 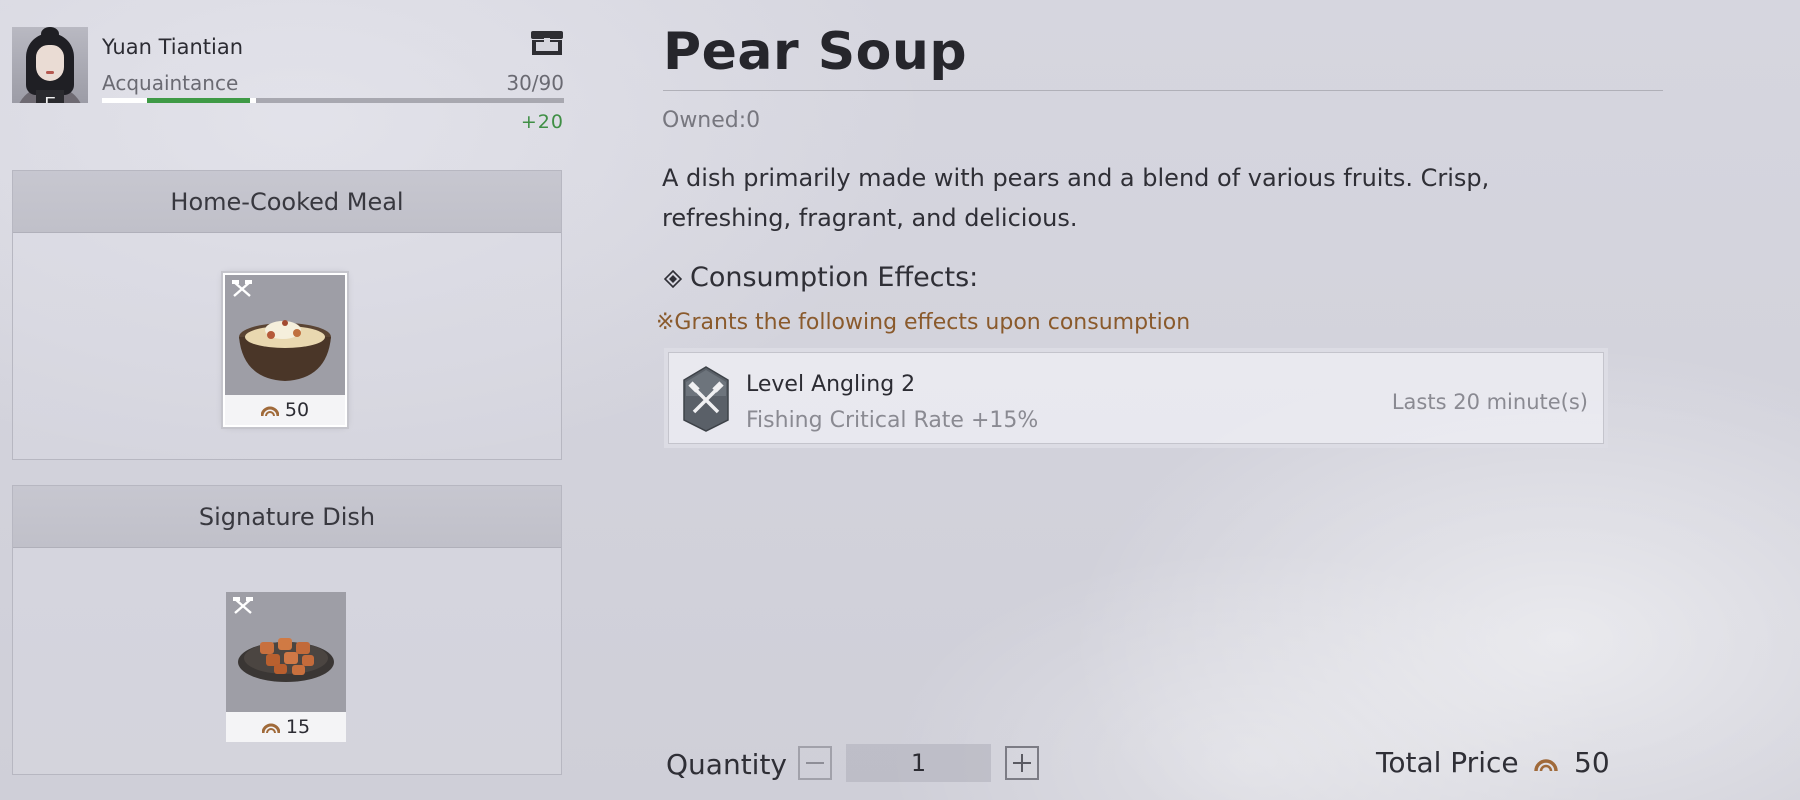 I want to click on total-price-value: 50, so click(x=1592, y=762).